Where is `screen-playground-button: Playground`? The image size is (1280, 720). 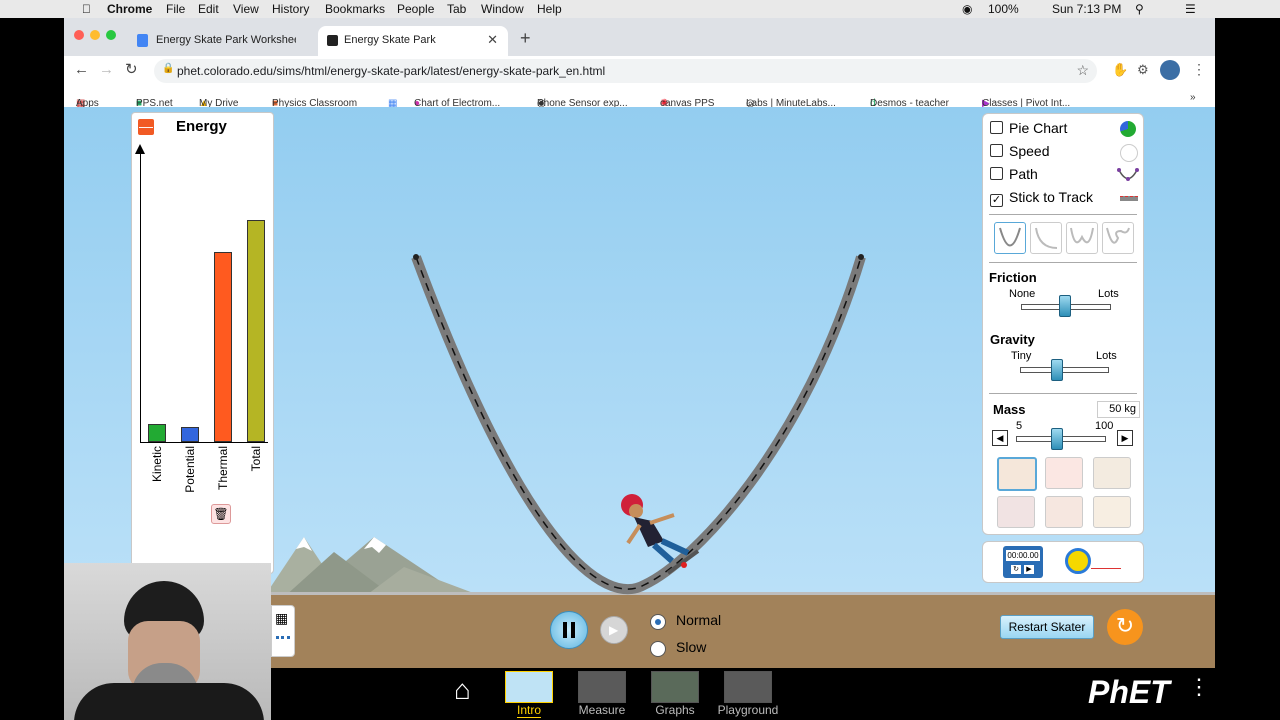 screen-playground-button: Playground is located at coordinates (748, 694).